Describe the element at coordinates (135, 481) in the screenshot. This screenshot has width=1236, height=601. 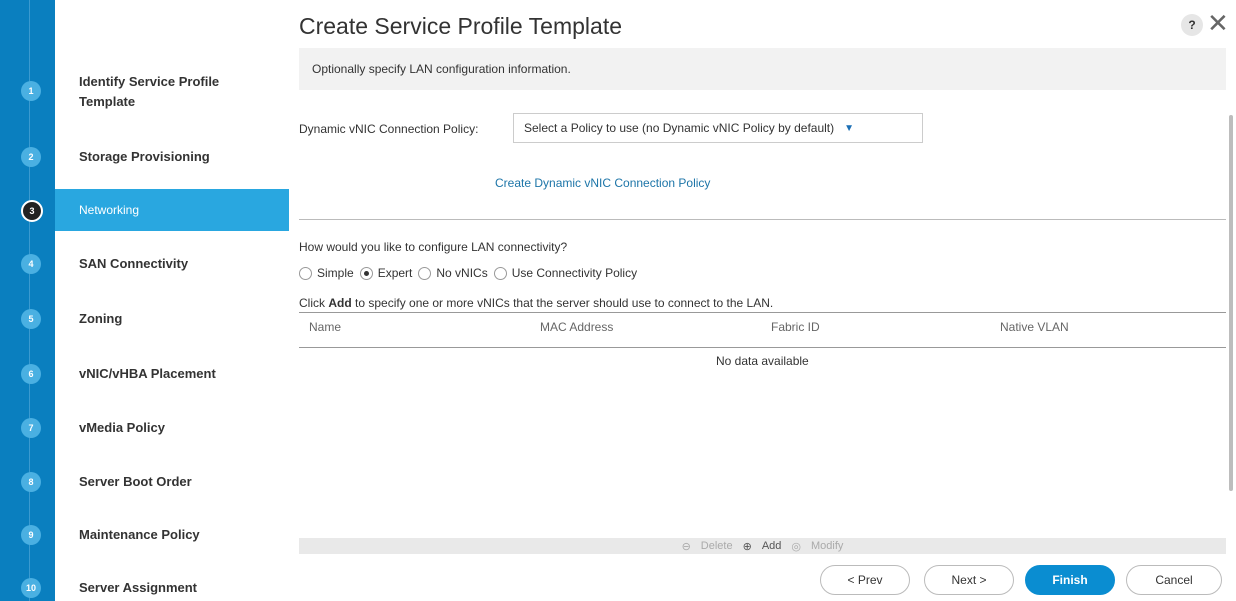
I see `step-label: Server Boot Order` at that location.